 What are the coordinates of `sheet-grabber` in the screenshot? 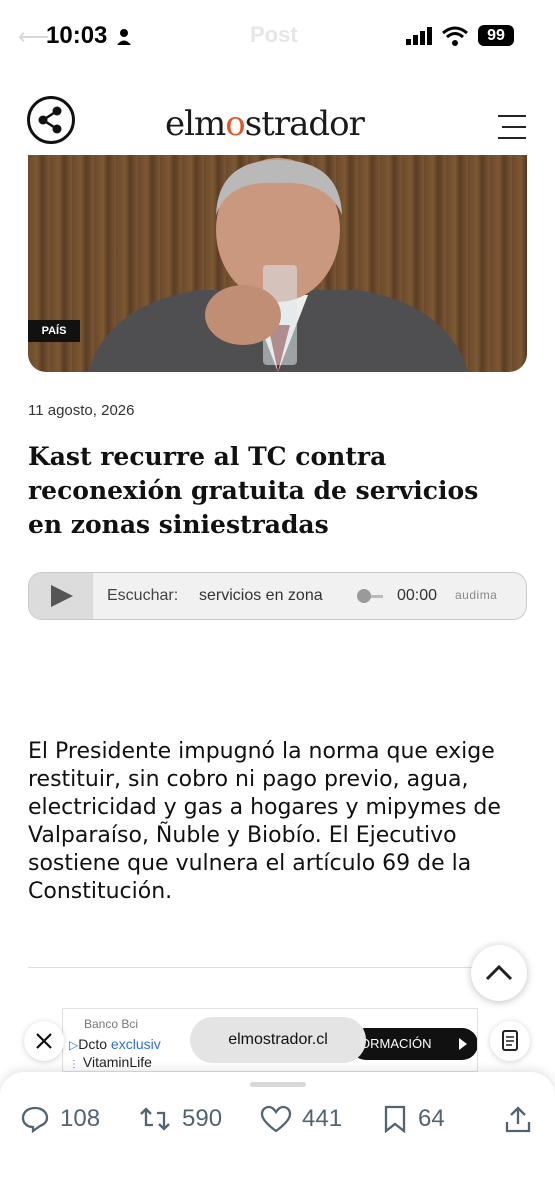 It's located at (278, 1084).